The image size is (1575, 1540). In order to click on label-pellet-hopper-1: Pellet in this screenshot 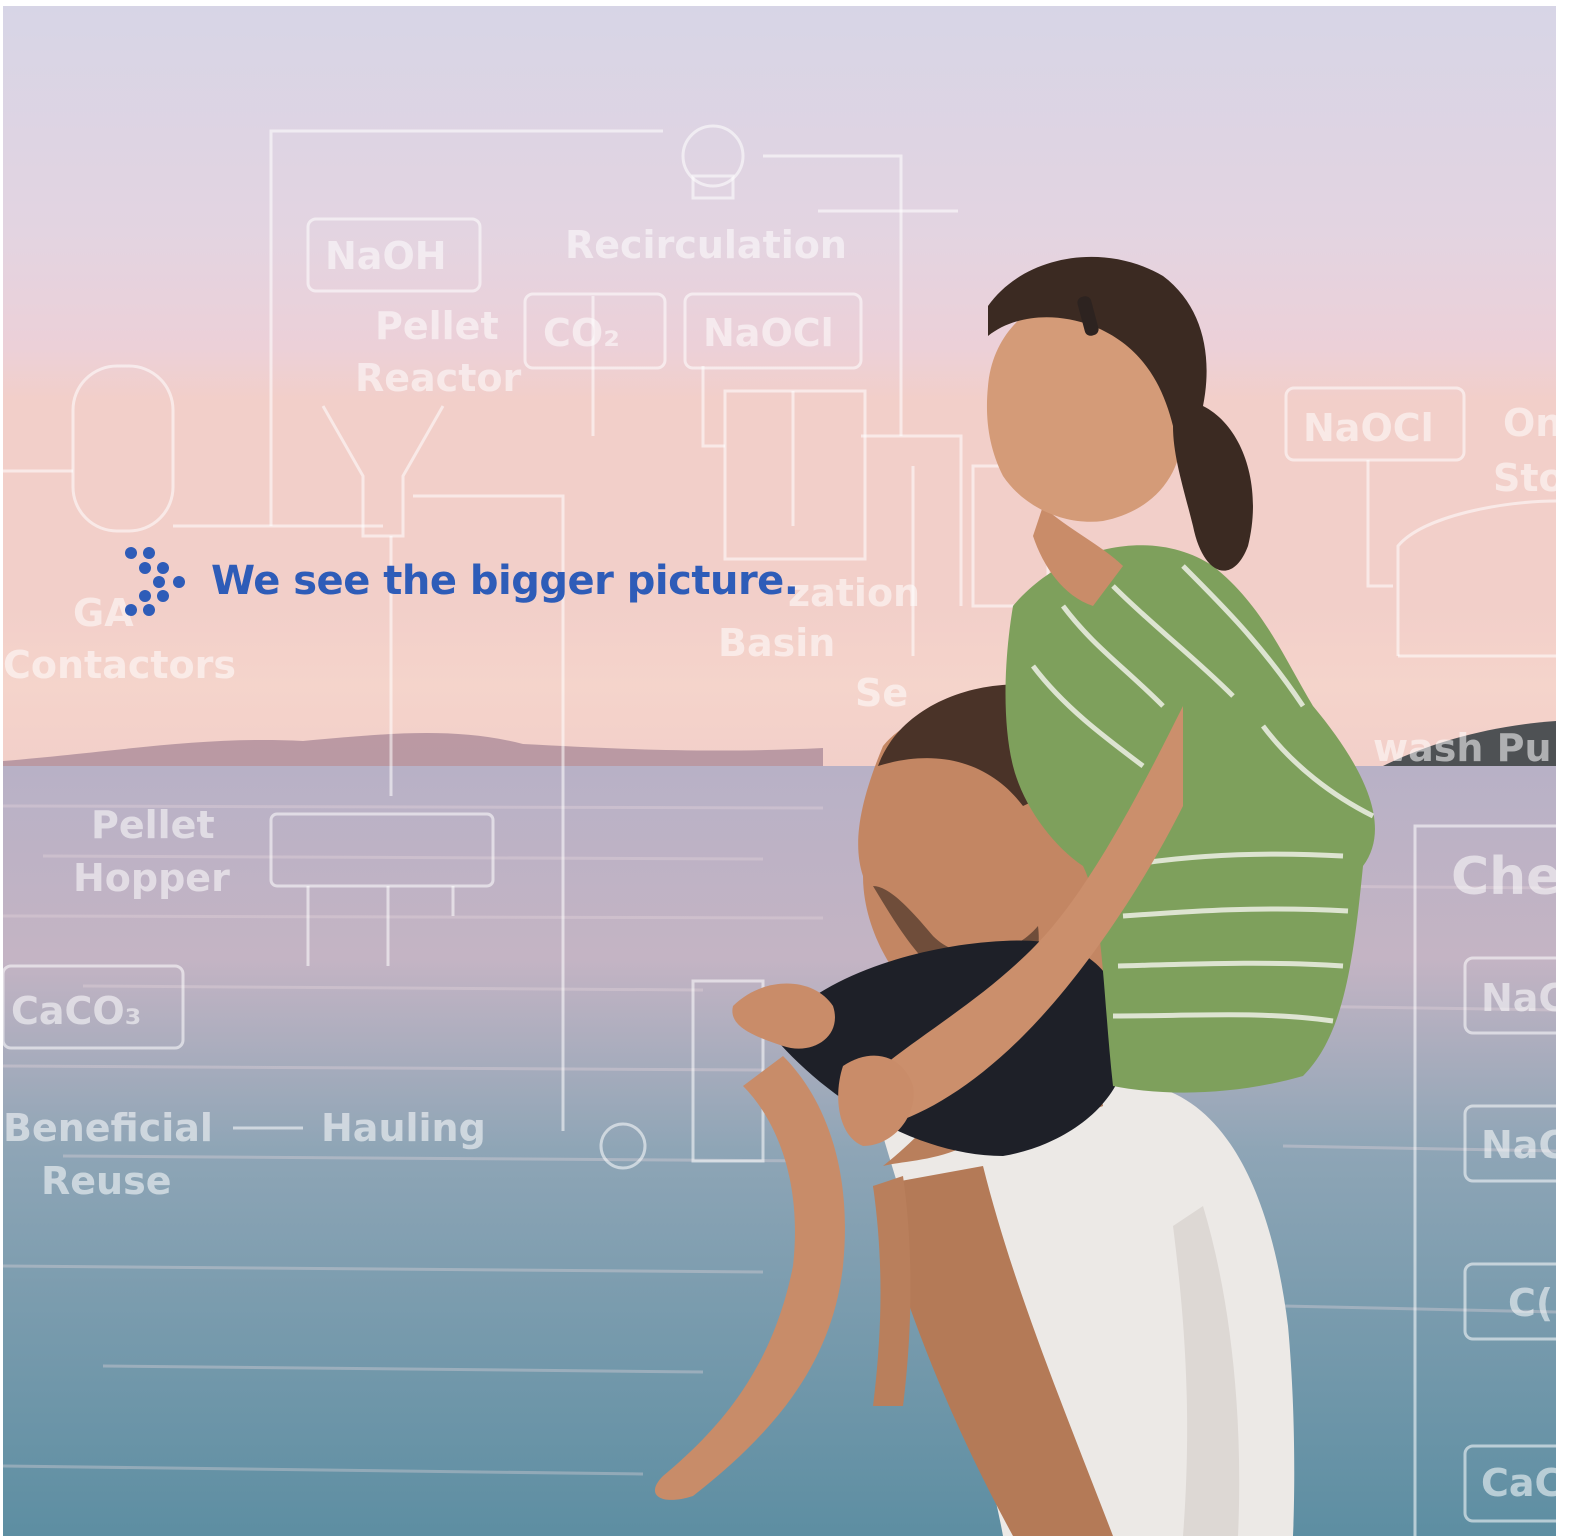, I will do `click(153, 825)`.